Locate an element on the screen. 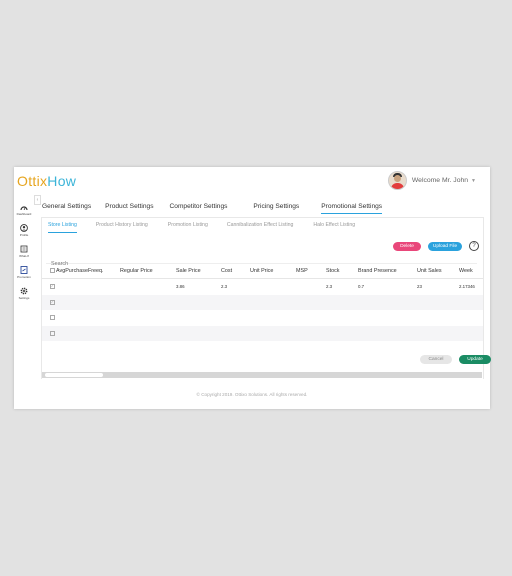 The image size is (512, 576). column-header: Cost is located at coordinates (235, 271).